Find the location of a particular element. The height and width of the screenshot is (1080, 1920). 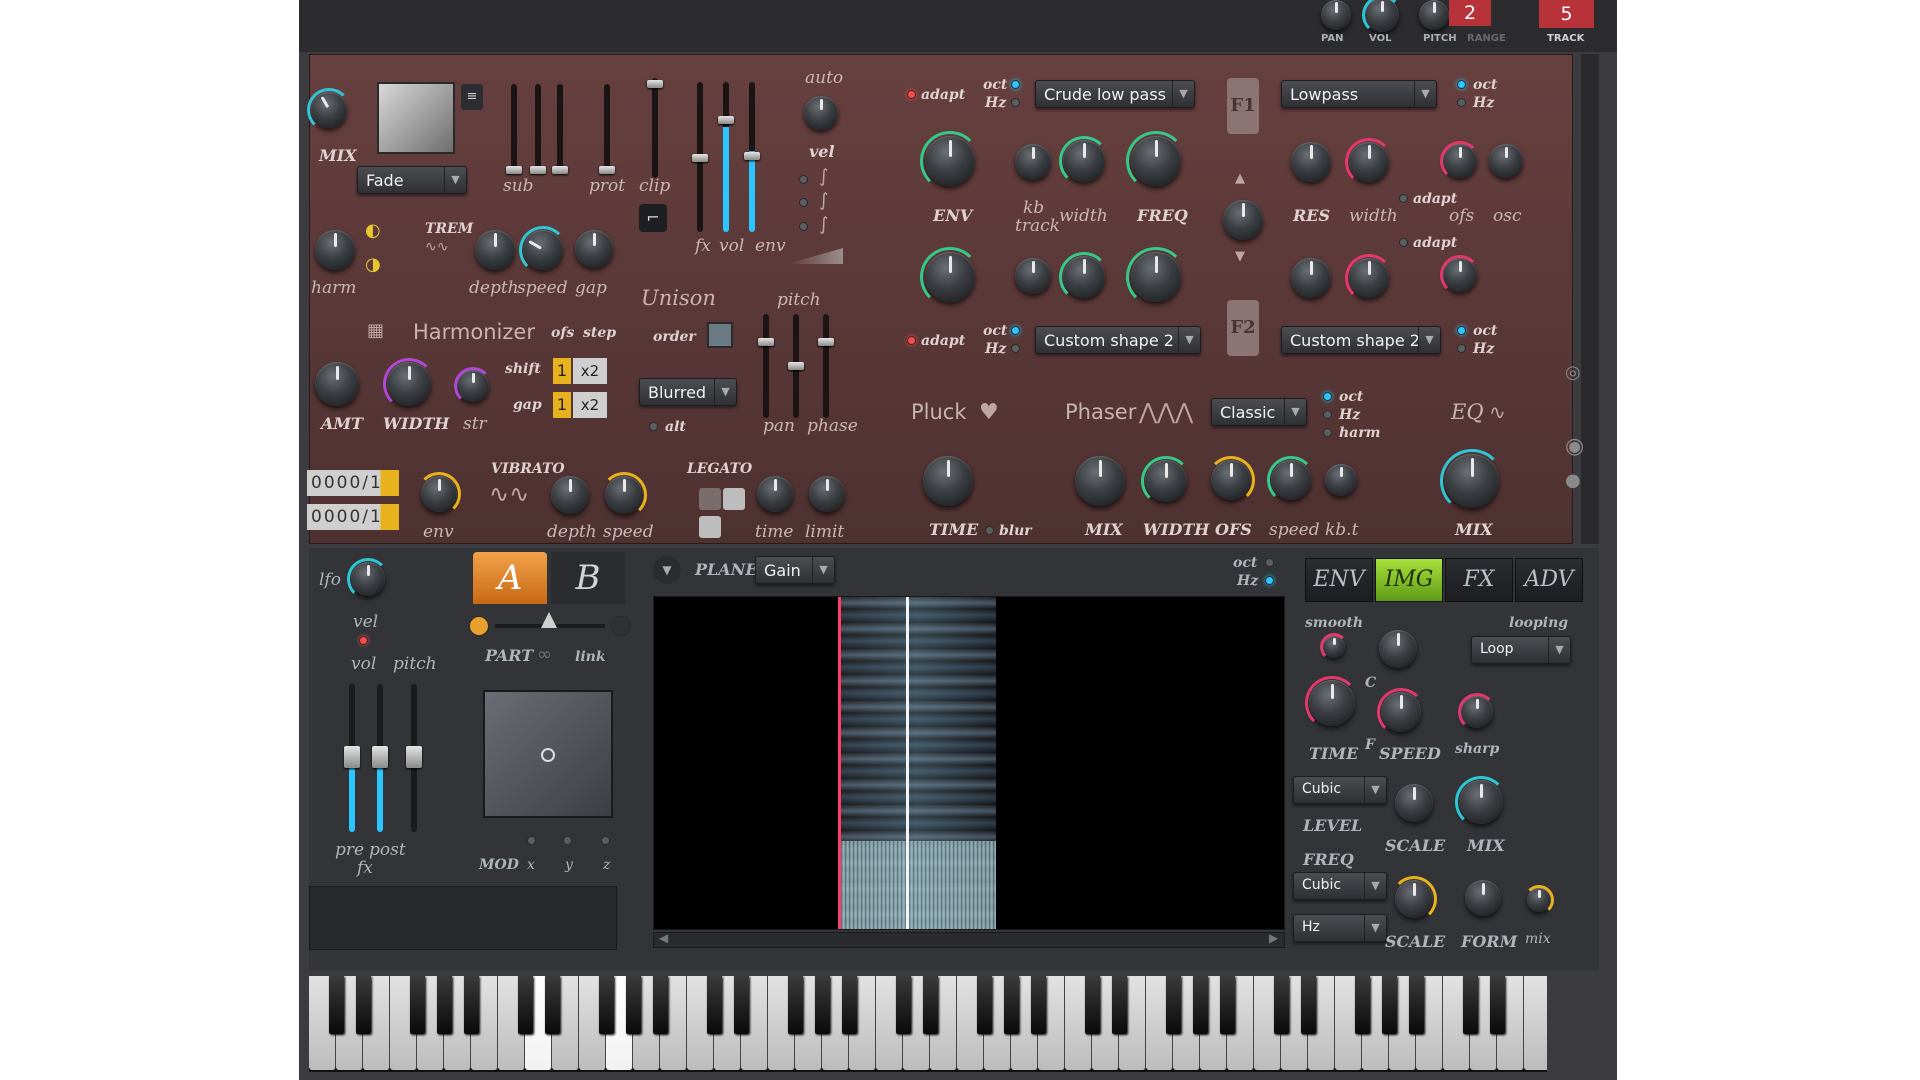

loop-start-marker is located at coordinates (839, 763).